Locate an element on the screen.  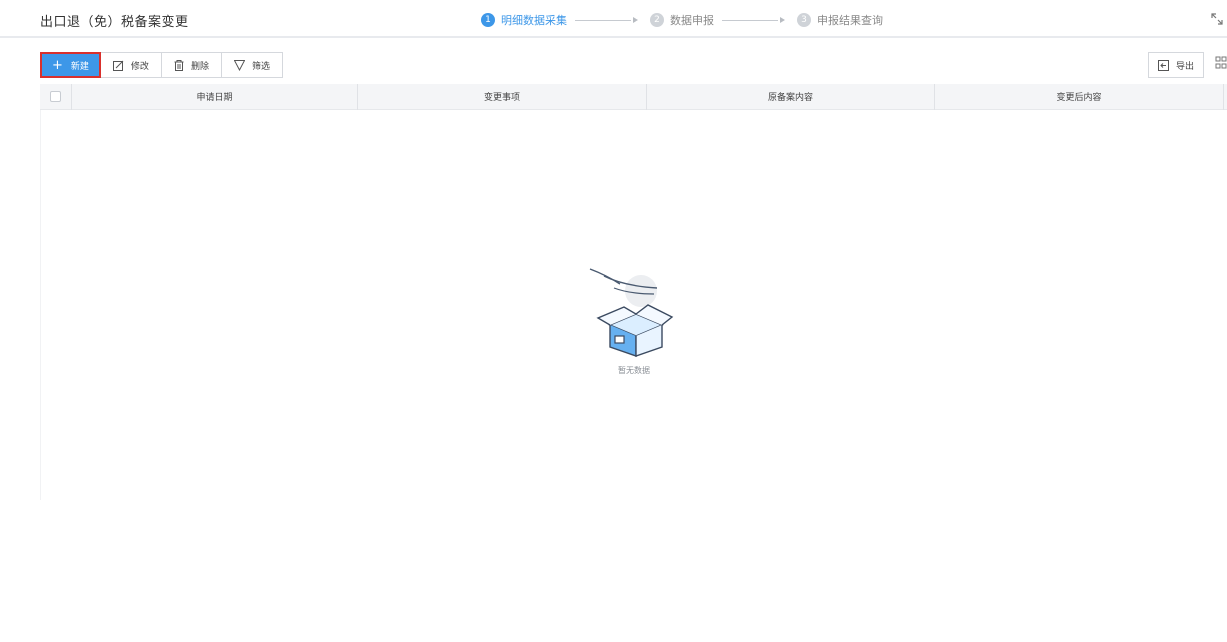
column-header-apply-date: 申请日期 is located at coordinates (215, 96).